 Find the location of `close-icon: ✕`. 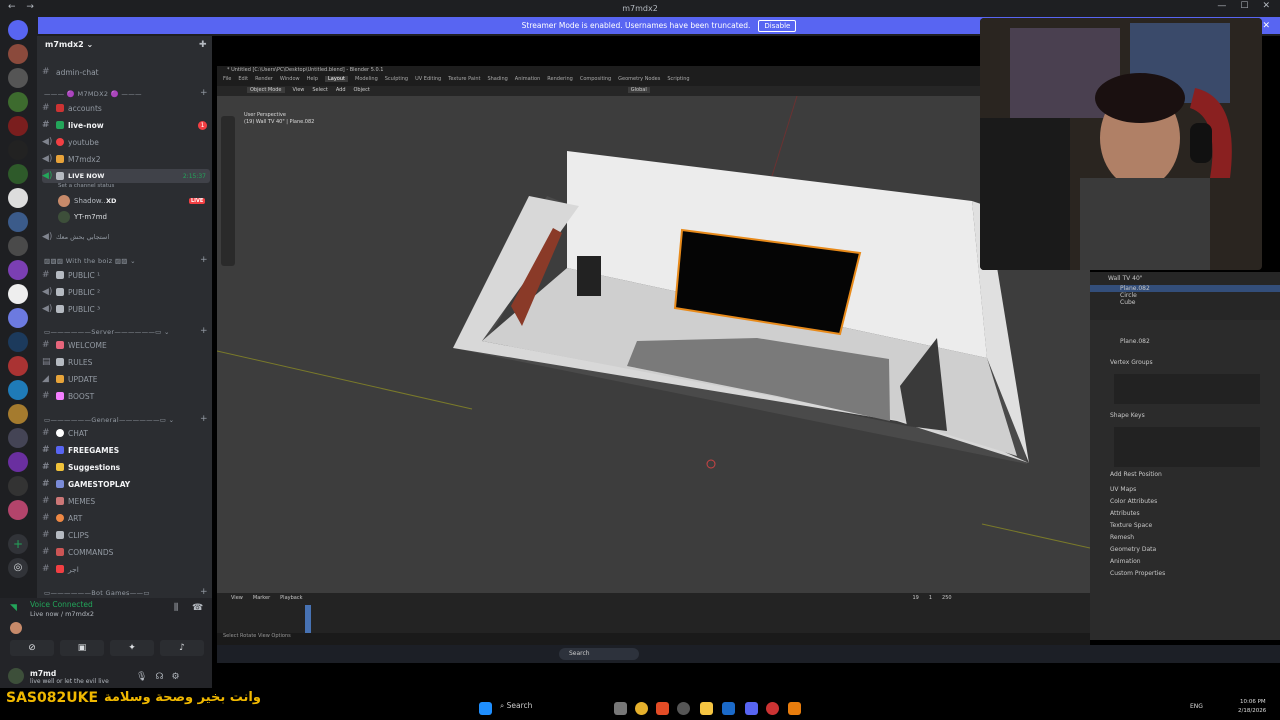

close-icon: ✕ is located at coordinates (1266, 6).